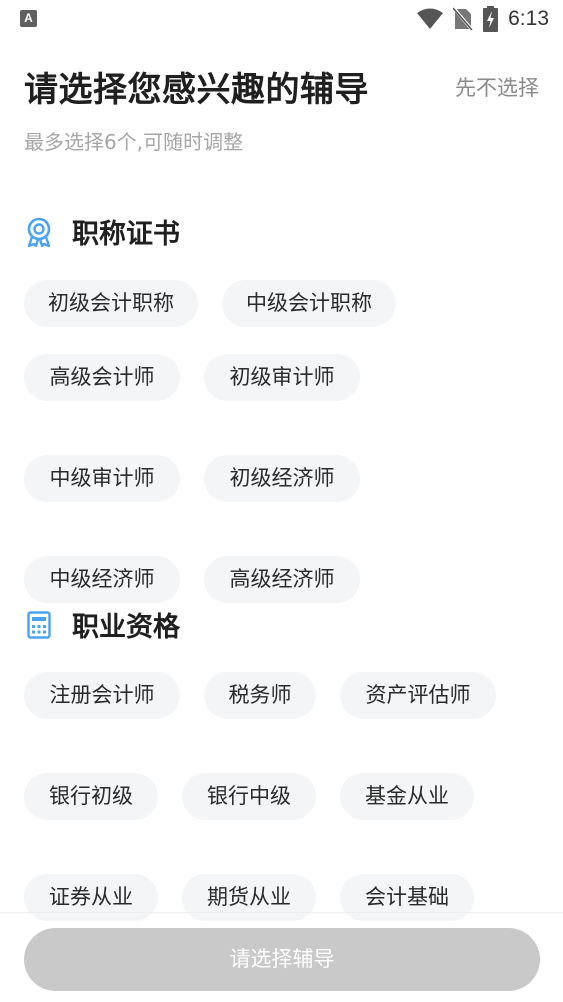 The image size is (563, 1002). I want to click on chip-option: 会计基础, so click(407, 897).